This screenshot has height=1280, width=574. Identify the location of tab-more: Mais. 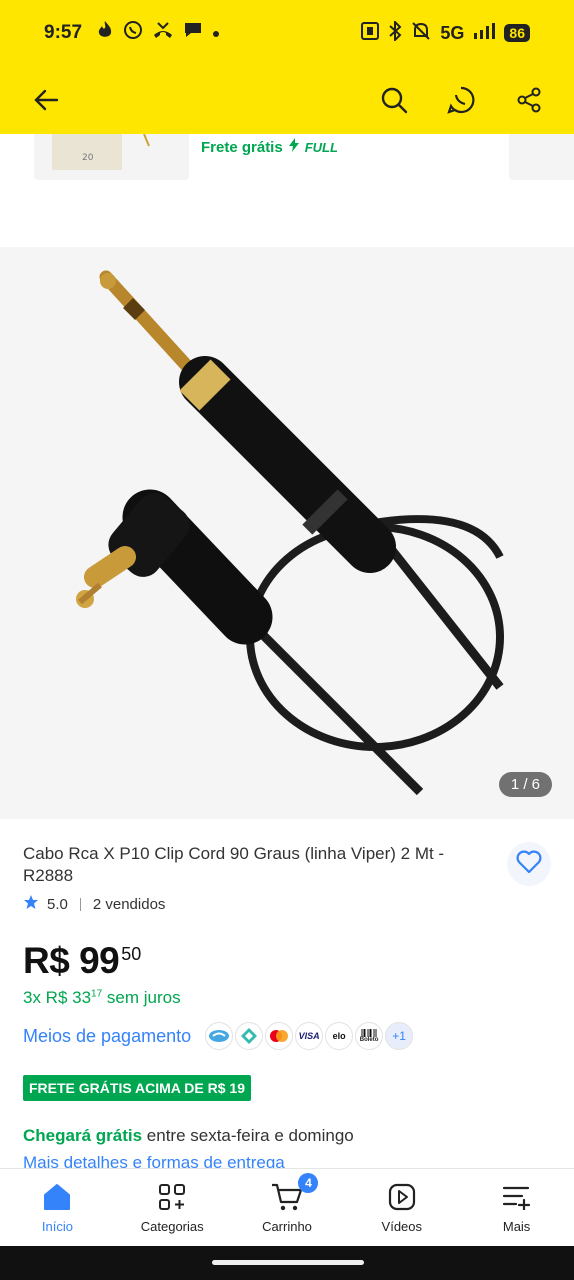
(516, 1207).